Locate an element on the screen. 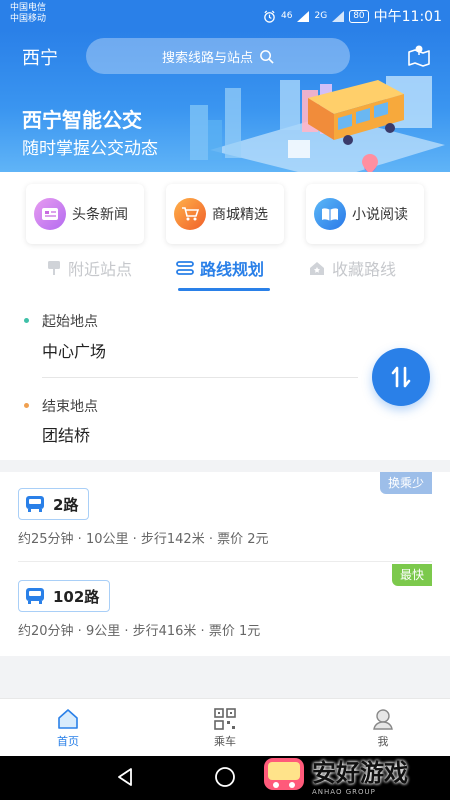 This screenshot has width=450, height=800. shortcut-news: 头条新闻 is located at coordinates (85, 214).